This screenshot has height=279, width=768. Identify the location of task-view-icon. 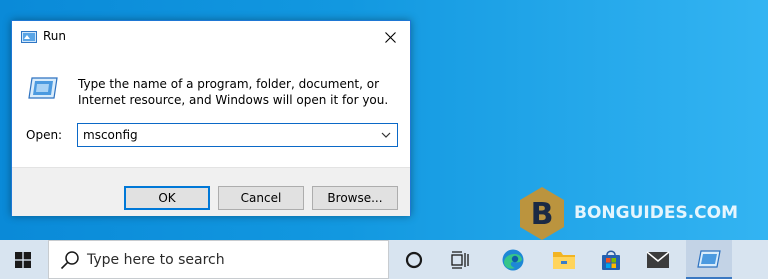
(460, 259).